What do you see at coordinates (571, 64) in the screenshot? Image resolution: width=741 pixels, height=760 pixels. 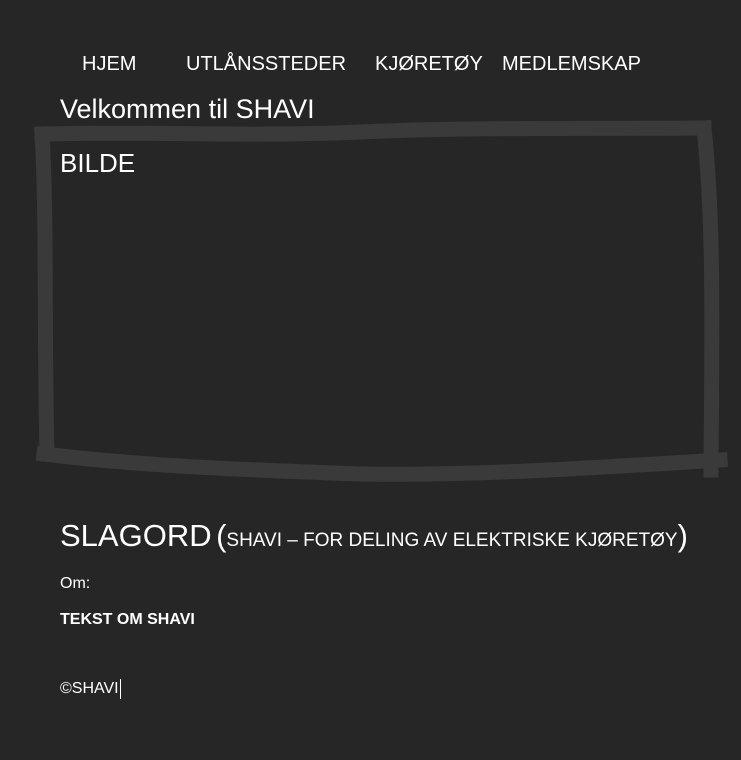 I see `nav-item-medlemskap: MEDLEMSKAP` at bounding box center [571, 64].